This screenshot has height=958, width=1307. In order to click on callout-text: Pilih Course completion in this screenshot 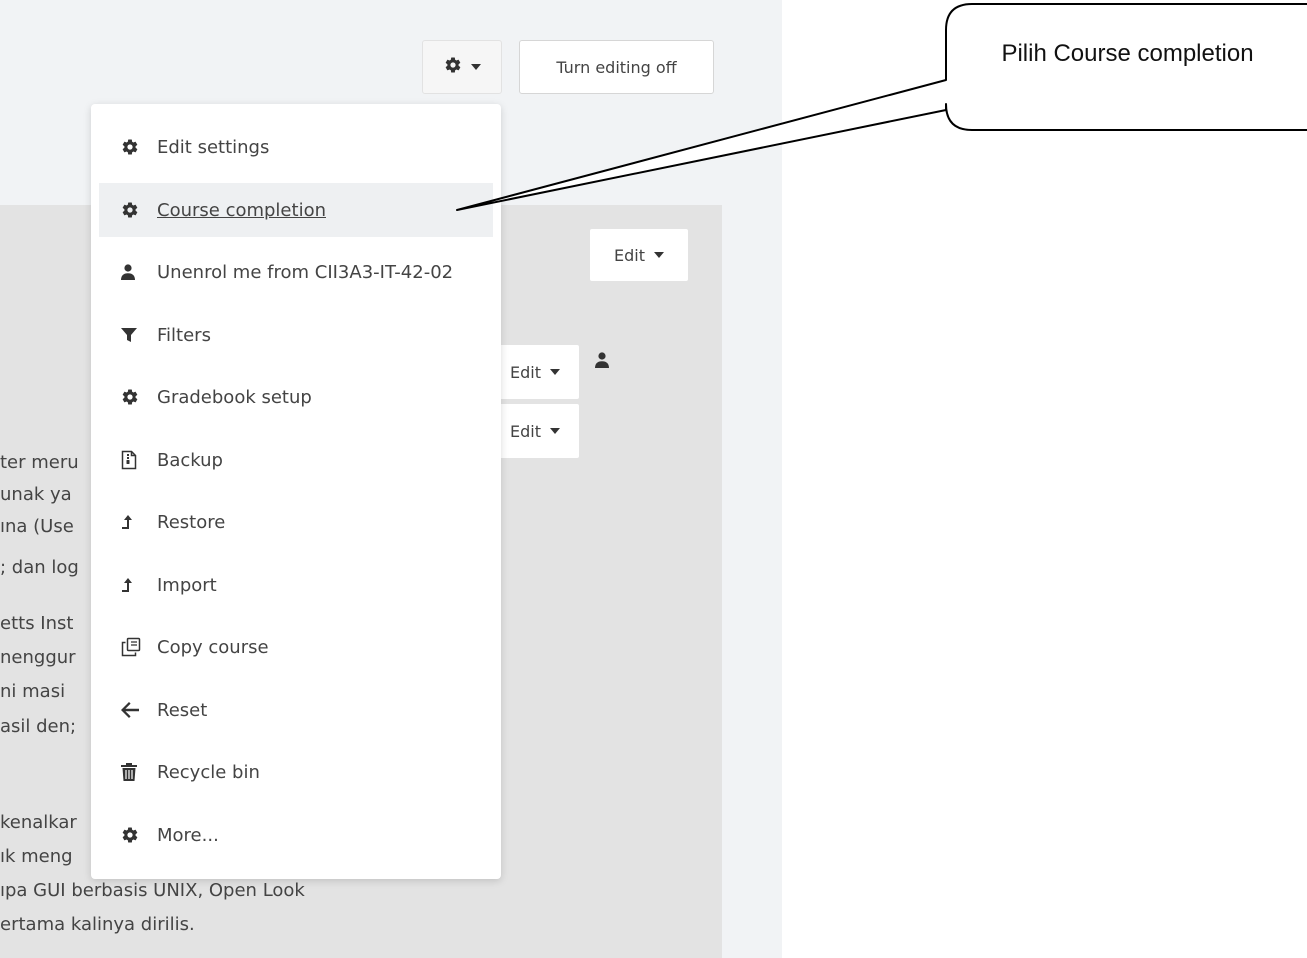, I will do `click(1127, 53)`.